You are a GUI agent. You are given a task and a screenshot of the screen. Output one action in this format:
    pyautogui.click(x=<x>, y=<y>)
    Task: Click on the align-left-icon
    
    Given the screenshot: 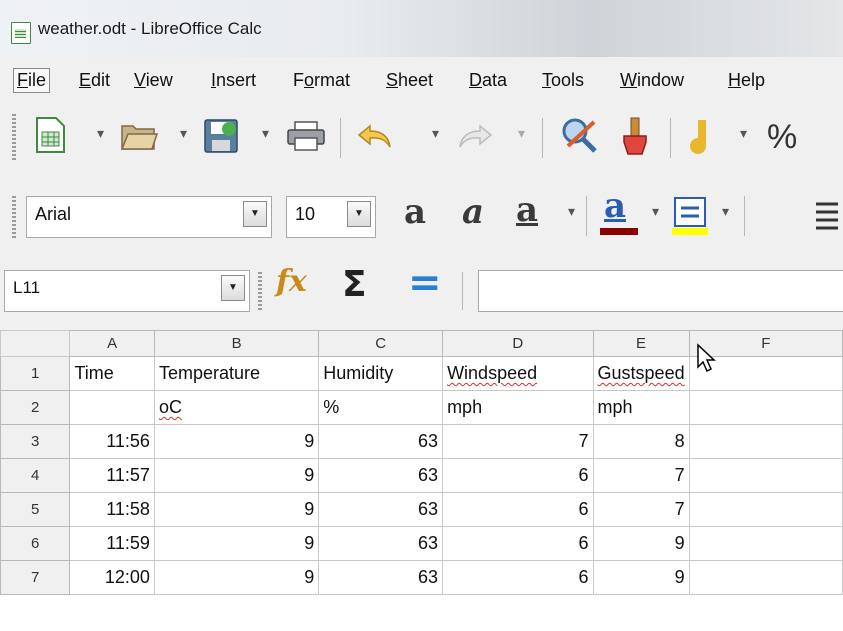 What is the action you would take?
    pyautogui.click(x=827, y=216)
    